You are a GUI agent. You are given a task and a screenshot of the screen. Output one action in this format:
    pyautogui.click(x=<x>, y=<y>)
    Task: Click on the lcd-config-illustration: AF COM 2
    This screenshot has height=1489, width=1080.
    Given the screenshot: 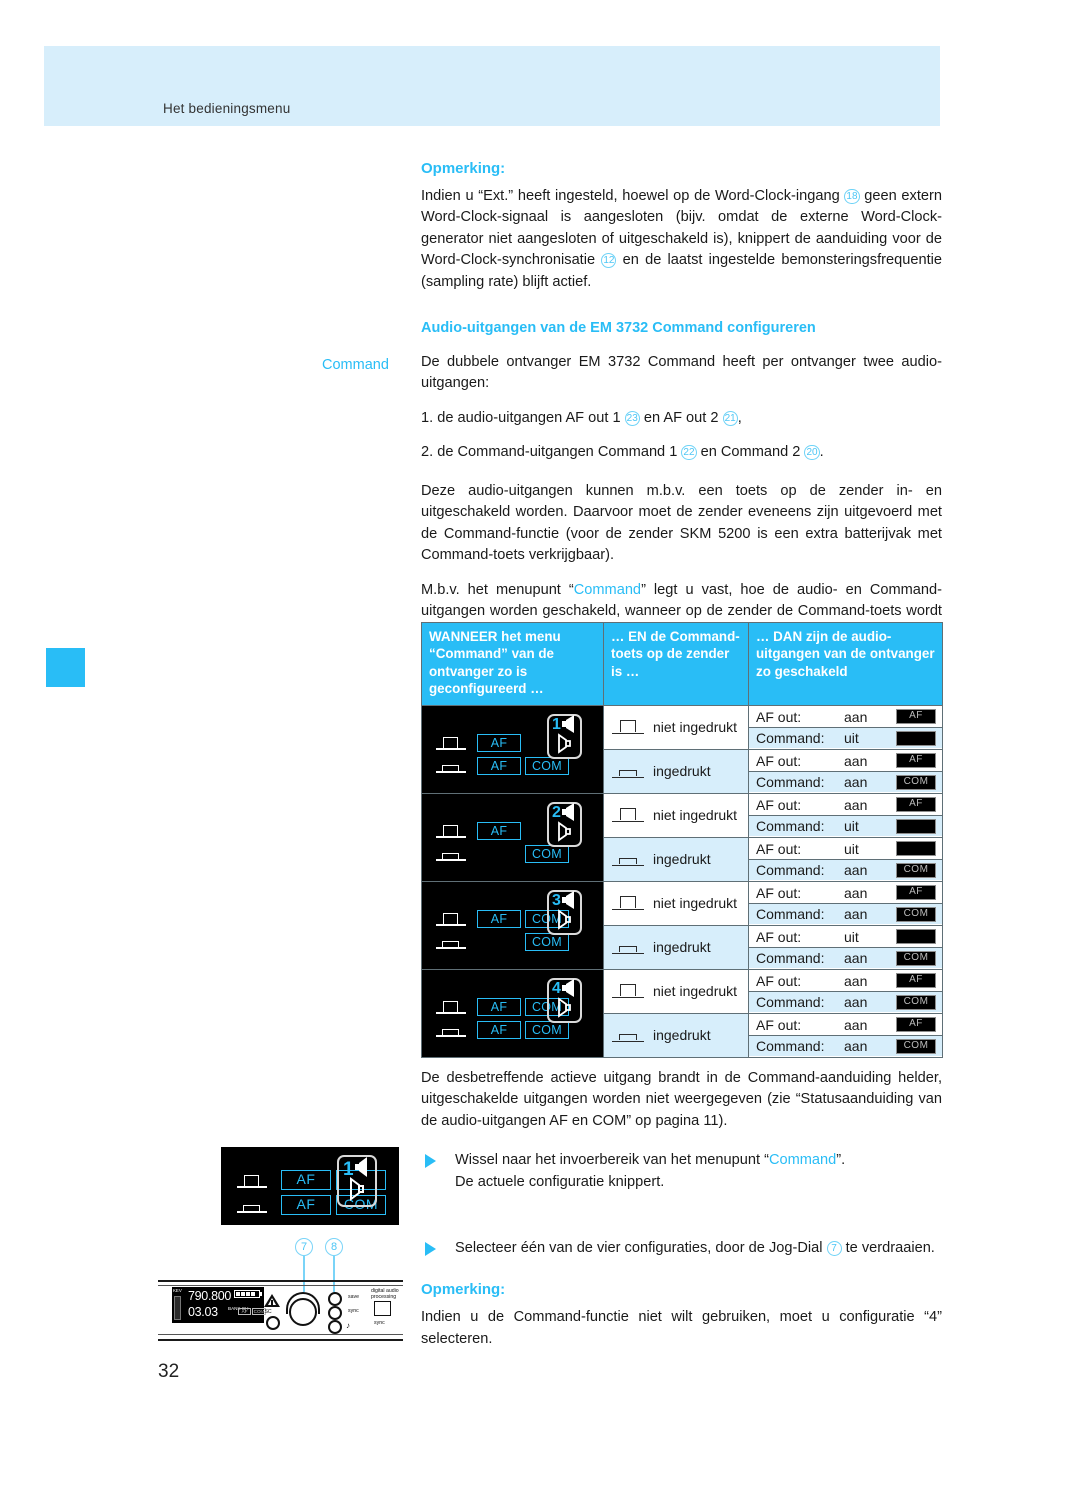 What is the action you would take?
    pyautogui.click(x=512, y=837)
    